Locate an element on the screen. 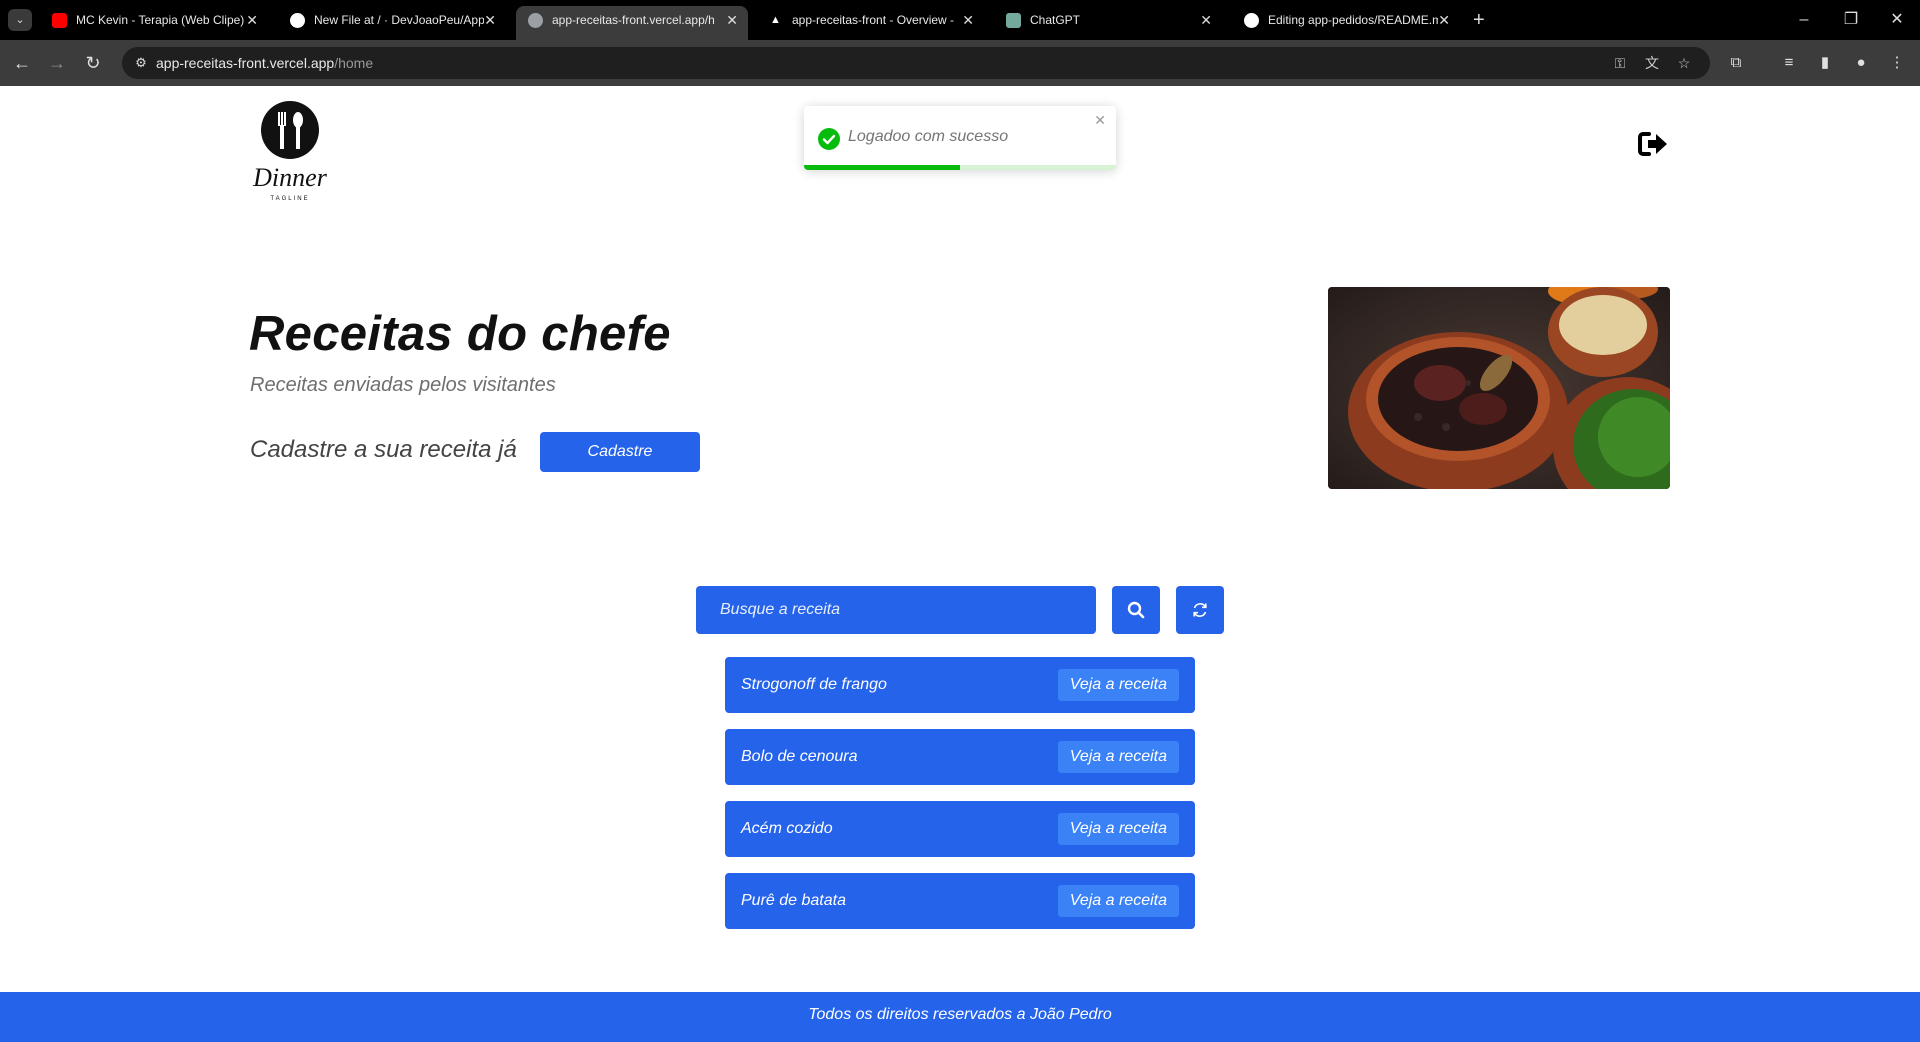 This screenshot has height=1042, width=1920. tab-search-button: ⌄ is located at coordinates (20, 20).